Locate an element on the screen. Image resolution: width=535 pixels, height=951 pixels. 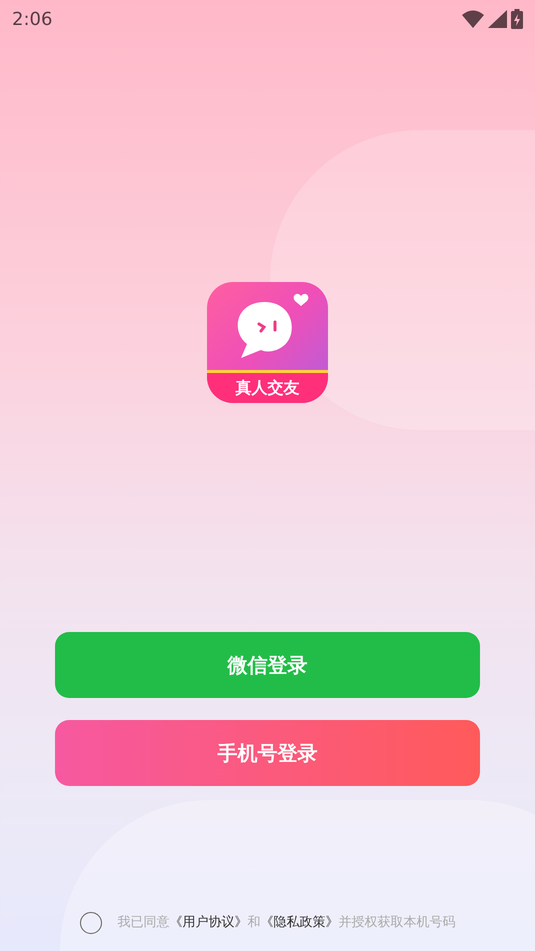
logo-caption: 真人交友 is located at coordinates (268, 388).